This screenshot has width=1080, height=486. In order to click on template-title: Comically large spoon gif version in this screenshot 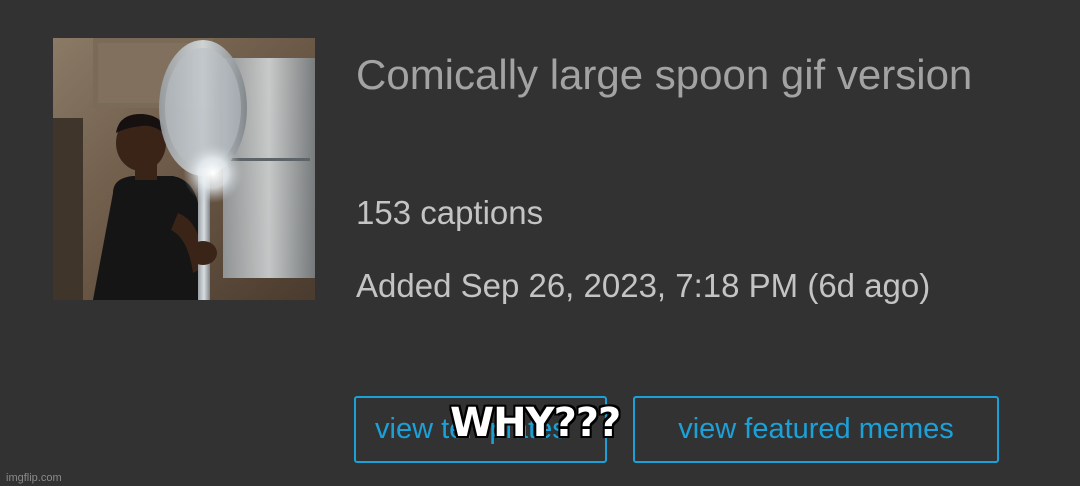, I will do `click(664, 74)`.